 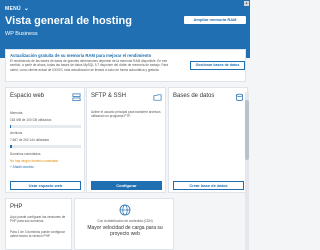 I want to click on promo-text: Con la distribución de contenido (CDN), so click(x=125, y=221).